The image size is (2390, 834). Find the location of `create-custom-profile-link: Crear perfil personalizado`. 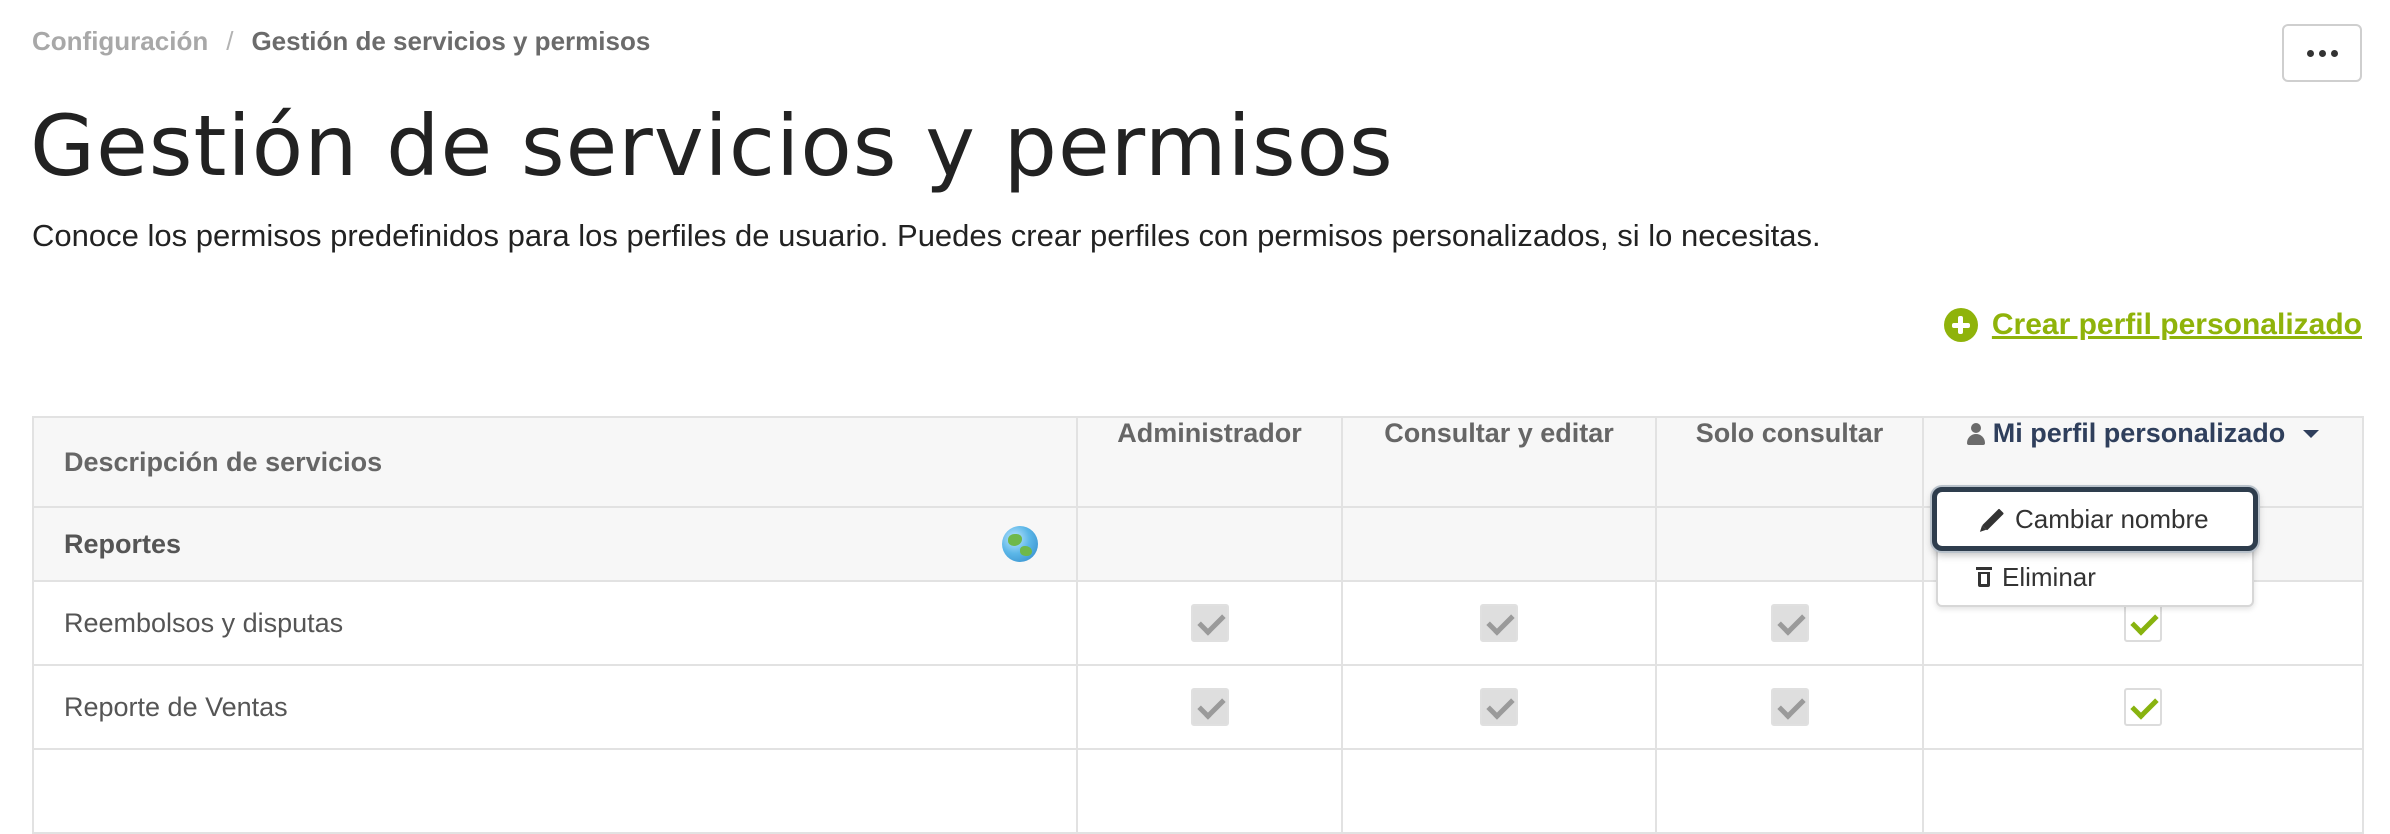

create-custom-profile-link: Crear perfil personalizado is located at coordinates (2152, 325).